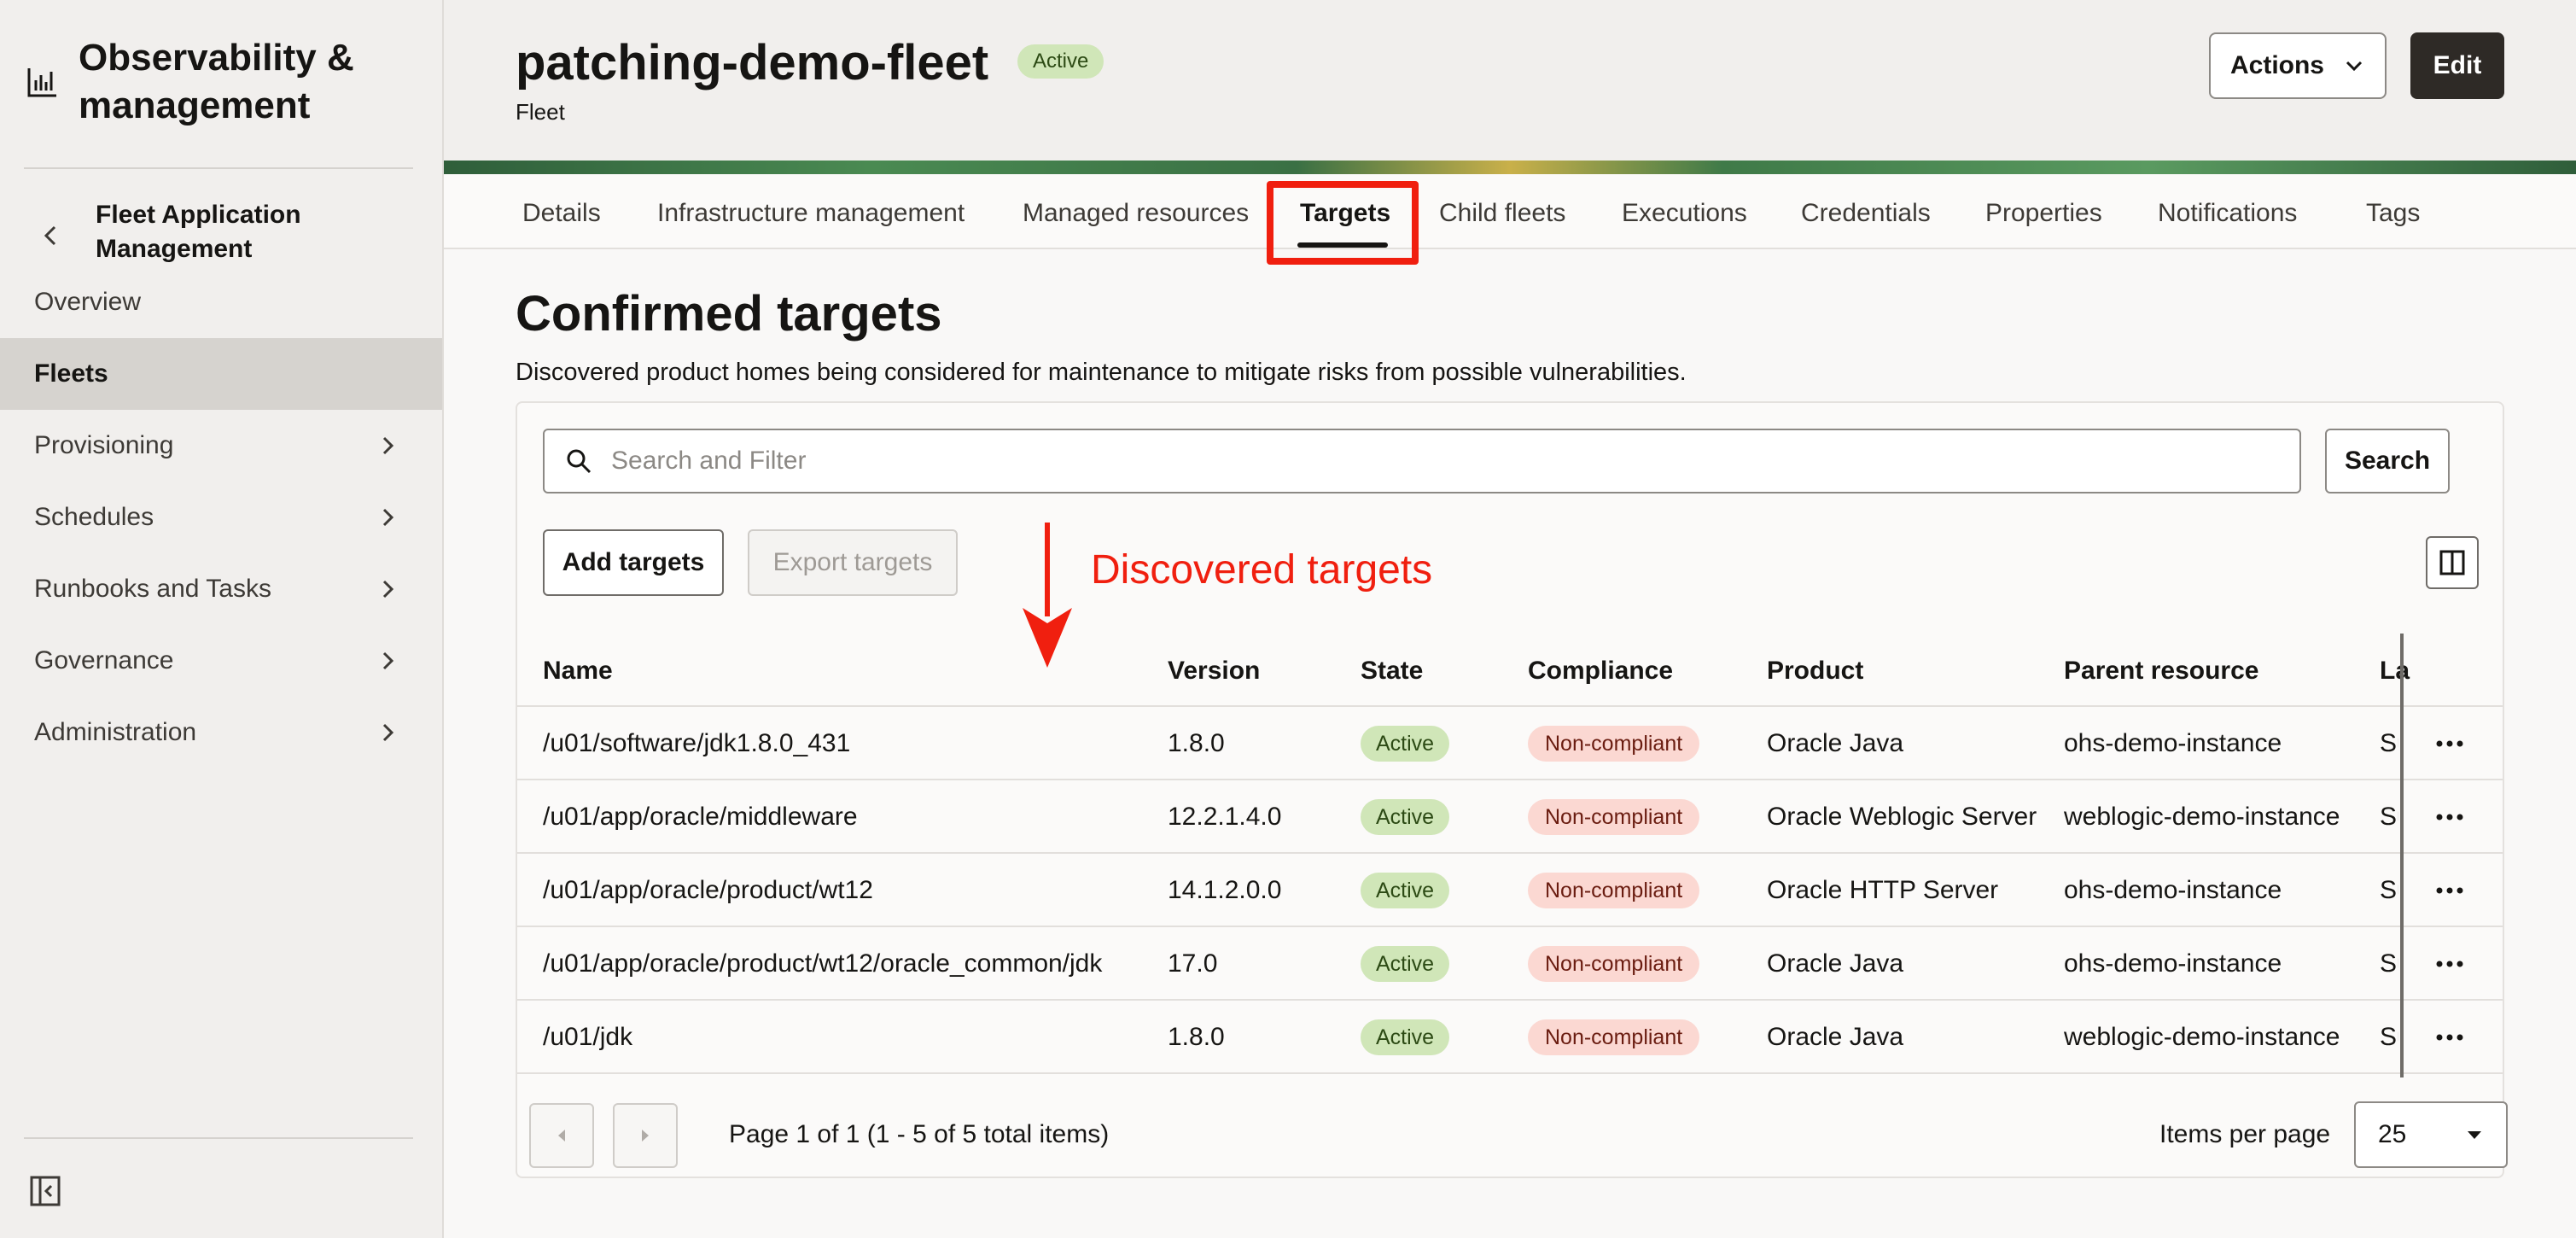  Describe the element at coordinates (2431, 1134) in the screenshot. I see `items-per-page-select: 25` at that location.